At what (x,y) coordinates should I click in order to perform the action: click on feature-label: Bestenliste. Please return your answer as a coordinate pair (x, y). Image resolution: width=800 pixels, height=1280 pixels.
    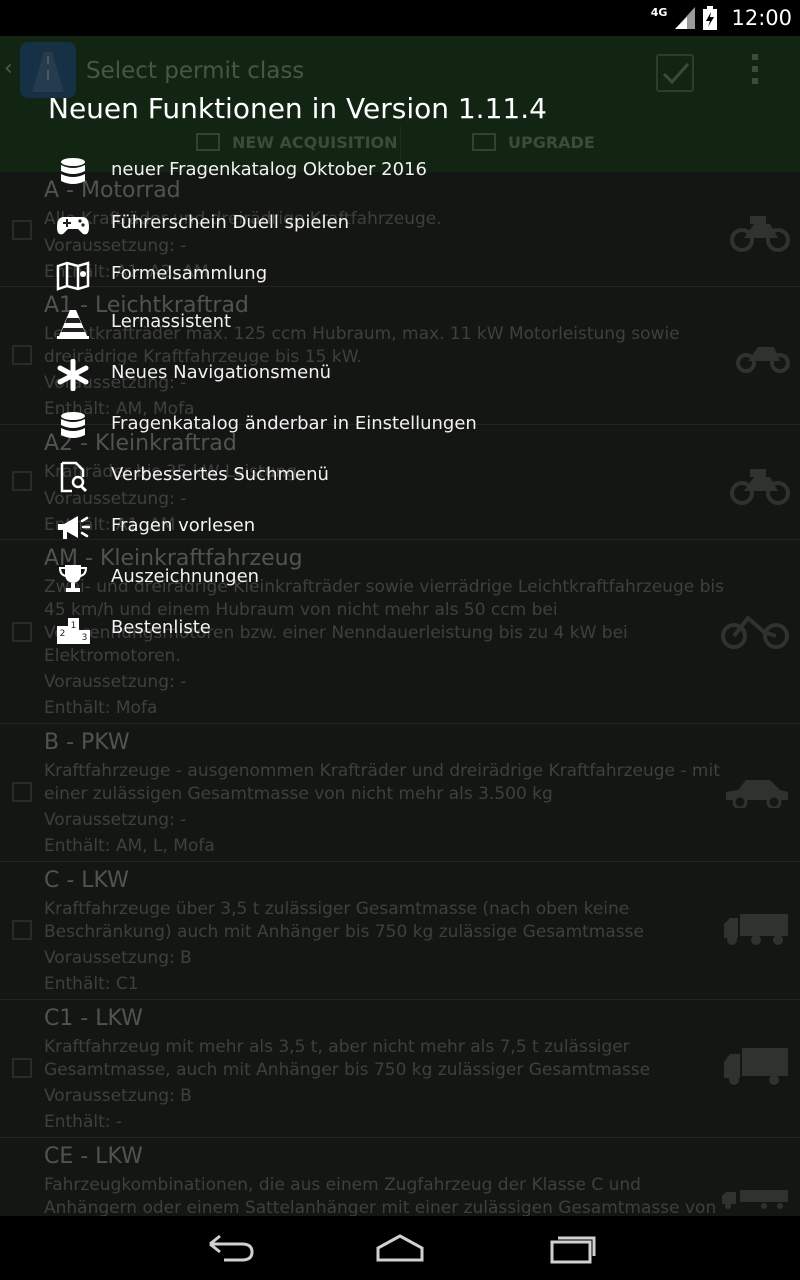
    Looking at the image, I should click on (161, 627).